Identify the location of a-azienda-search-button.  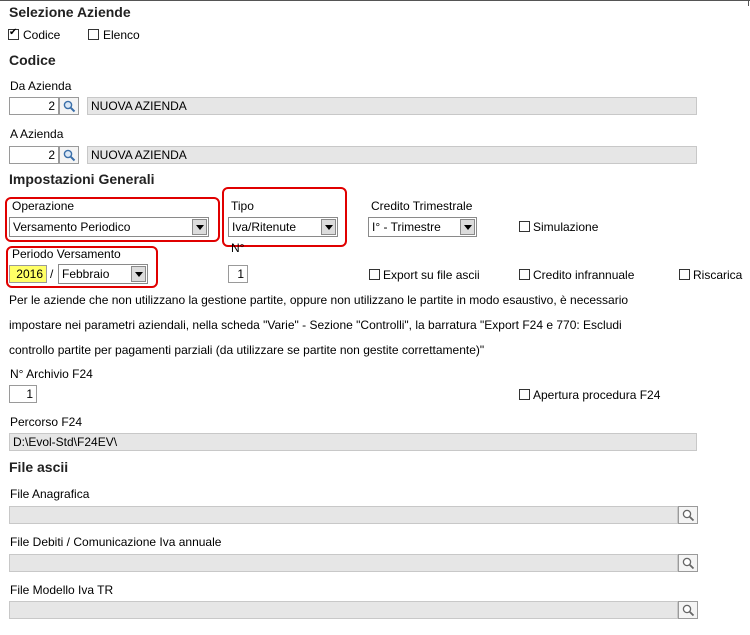
(69, 155).